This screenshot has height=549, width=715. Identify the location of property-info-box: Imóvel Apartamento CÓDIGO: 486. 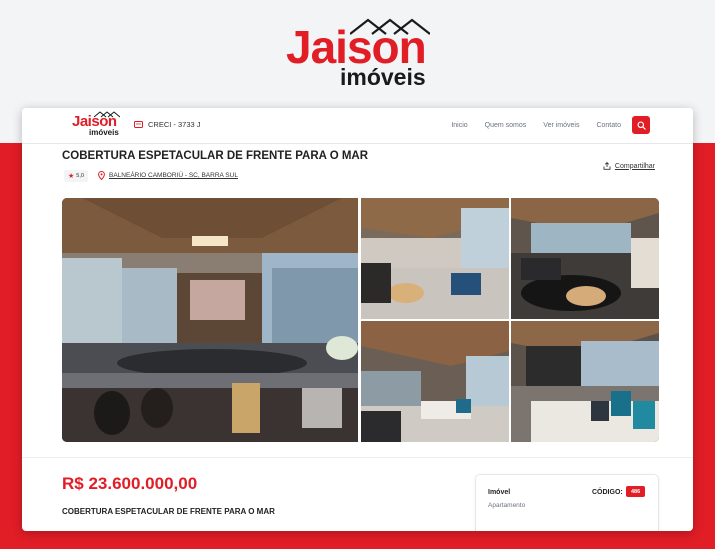
(567, 502).